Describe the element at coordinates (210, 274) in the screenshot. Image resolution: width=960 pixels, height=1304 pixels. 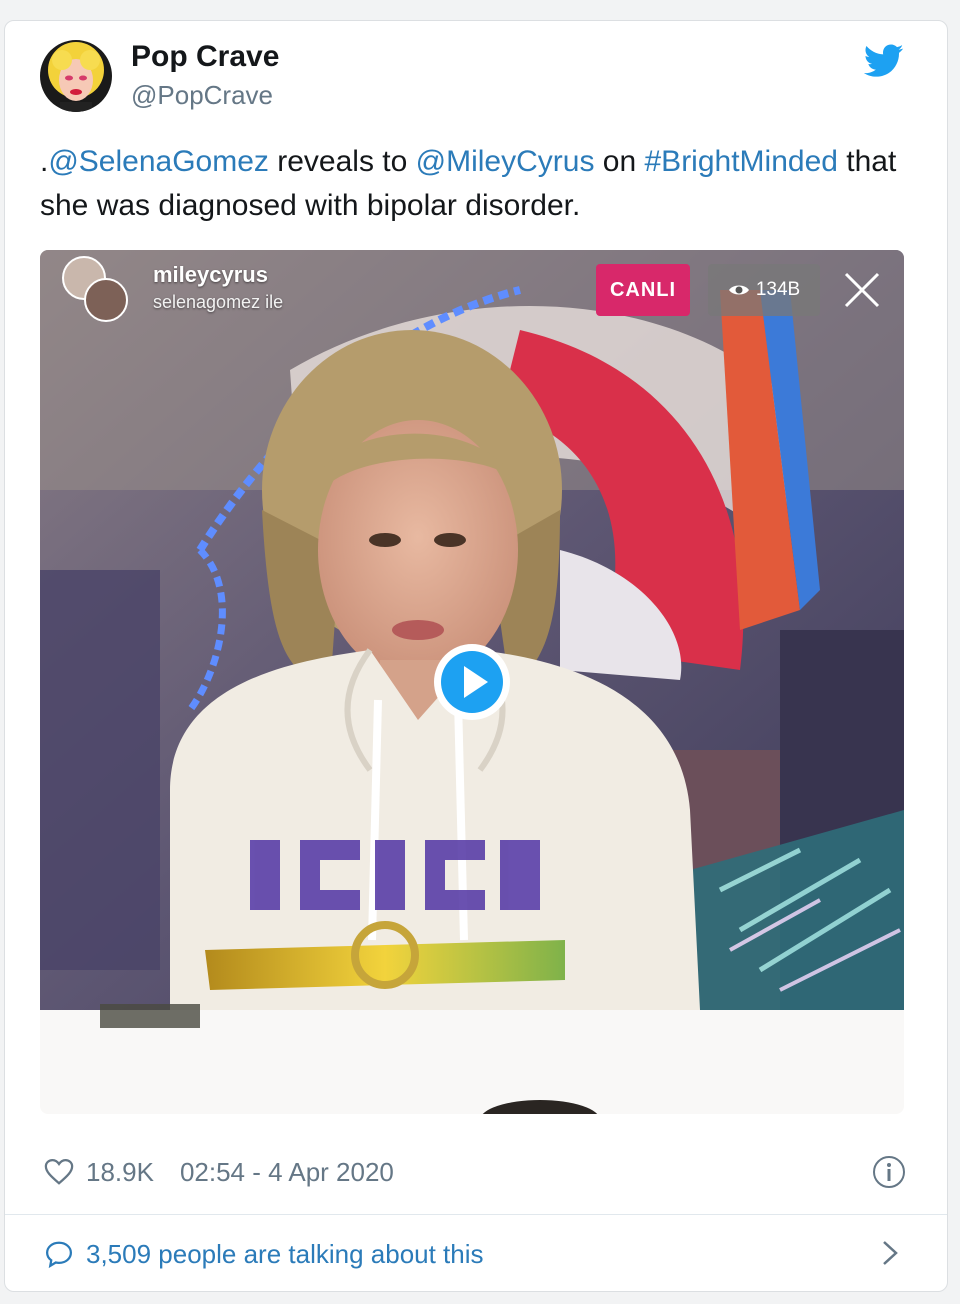
I see `live-username: mileycyrus` at that location.